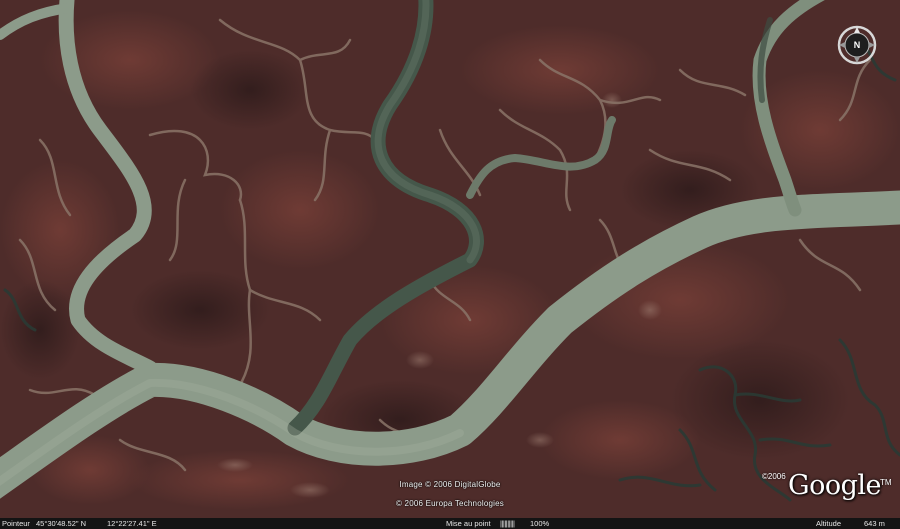 The image size is (900, 529). I want to click on streaming-percent: 100%, so click(540, 523).